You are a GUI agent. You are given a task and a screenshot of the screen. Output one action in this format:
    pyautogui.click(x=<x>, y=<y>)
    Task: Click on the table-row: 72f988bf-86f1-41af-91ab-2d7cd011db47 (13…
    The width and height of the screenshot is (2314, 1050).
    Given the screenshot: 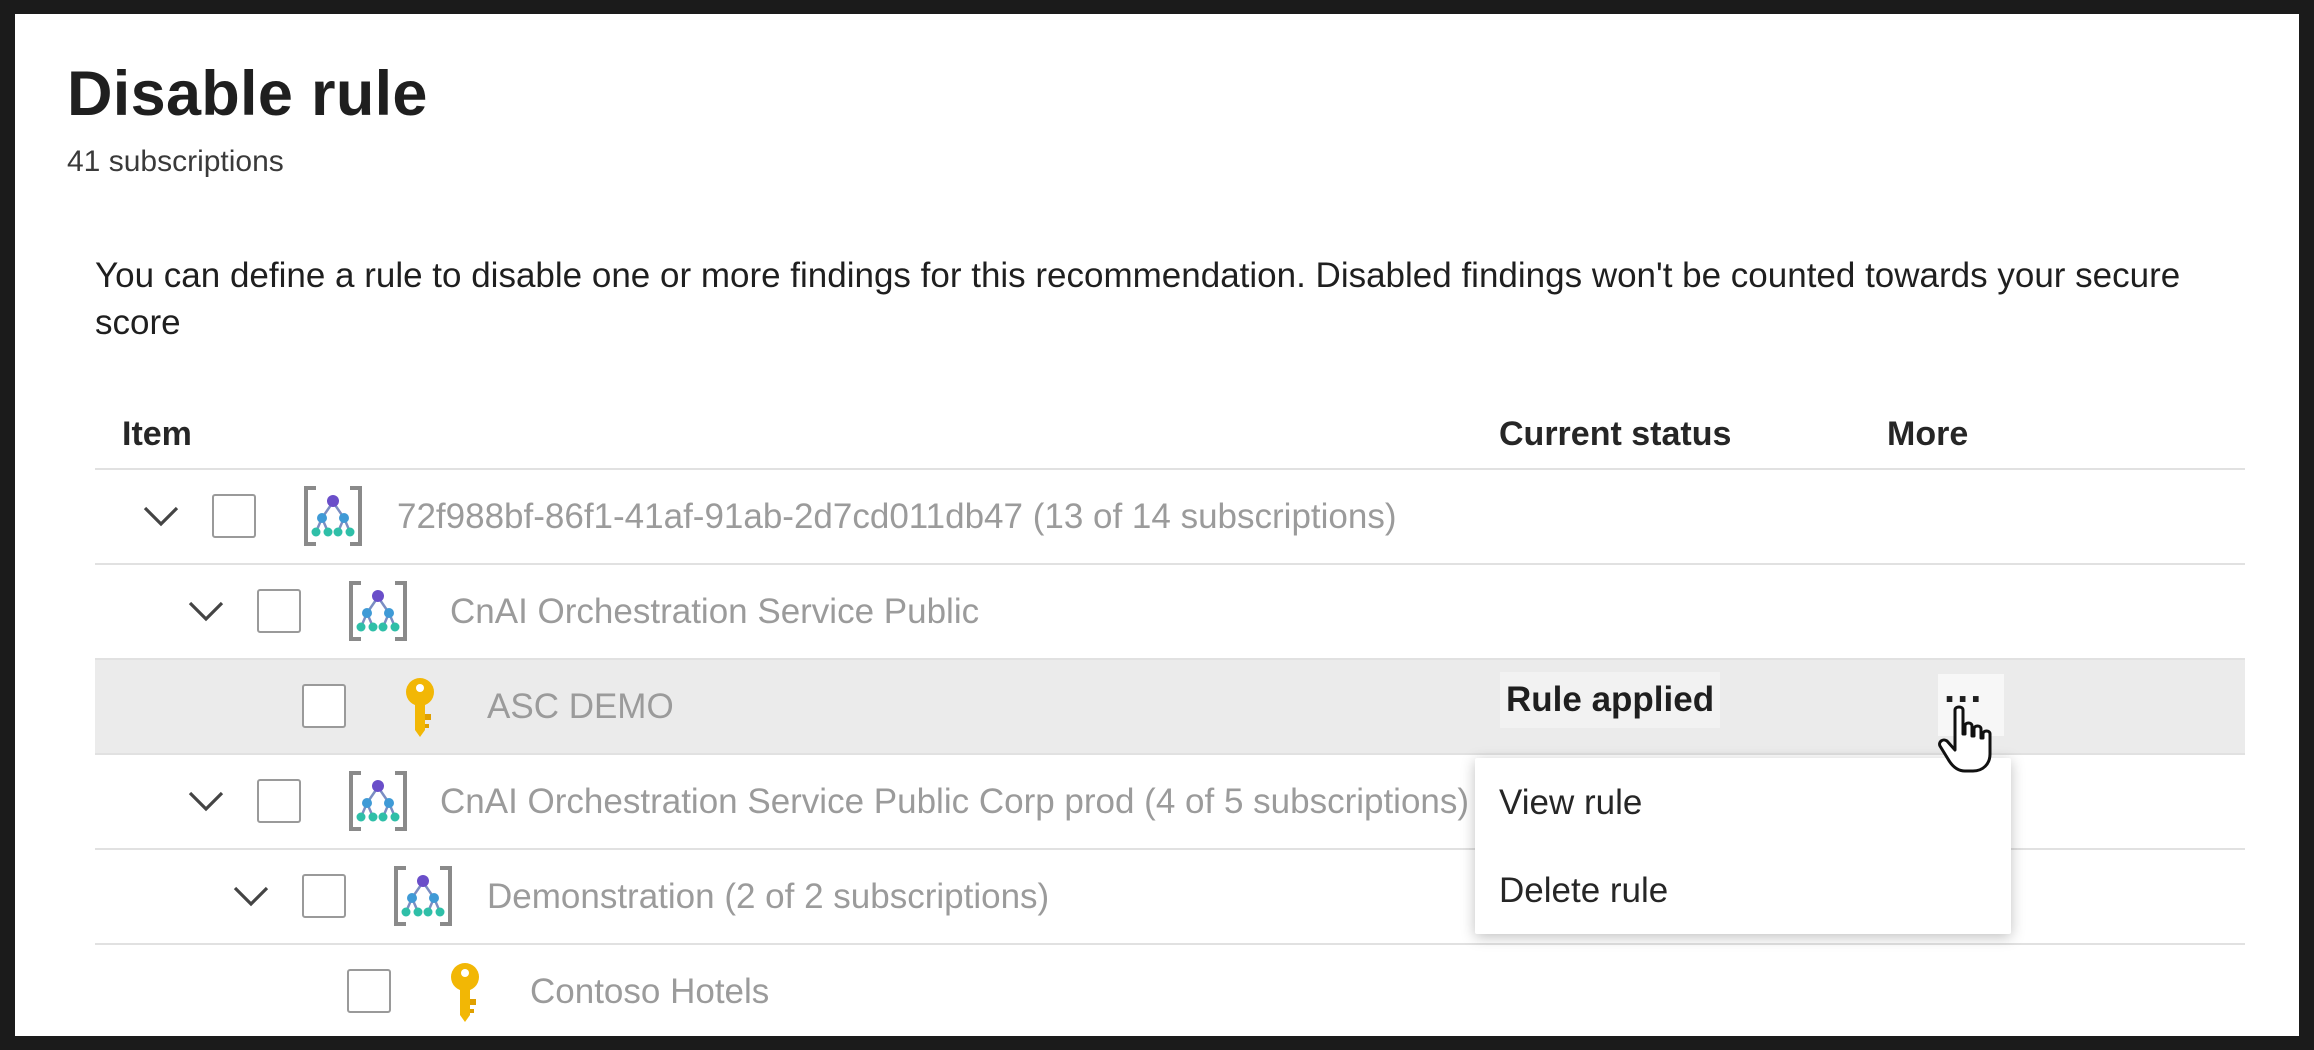 What is the action you would take?
    pyautogui.click(x=1170, y=515)
    